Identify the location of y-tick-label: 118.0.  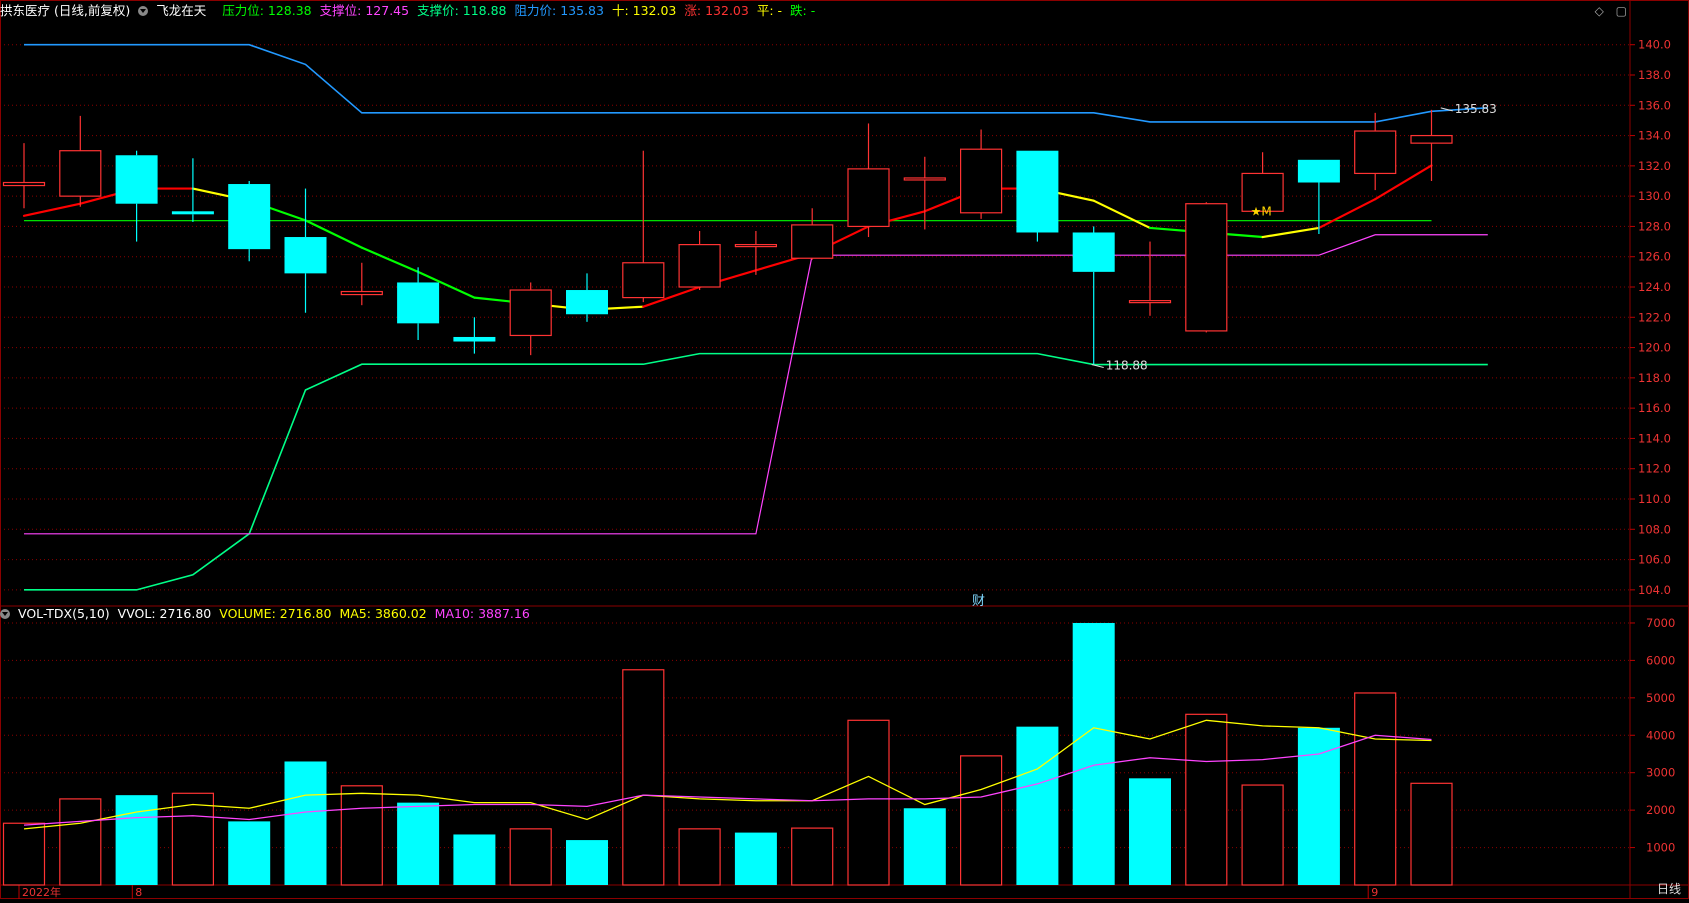
(1654, 378).